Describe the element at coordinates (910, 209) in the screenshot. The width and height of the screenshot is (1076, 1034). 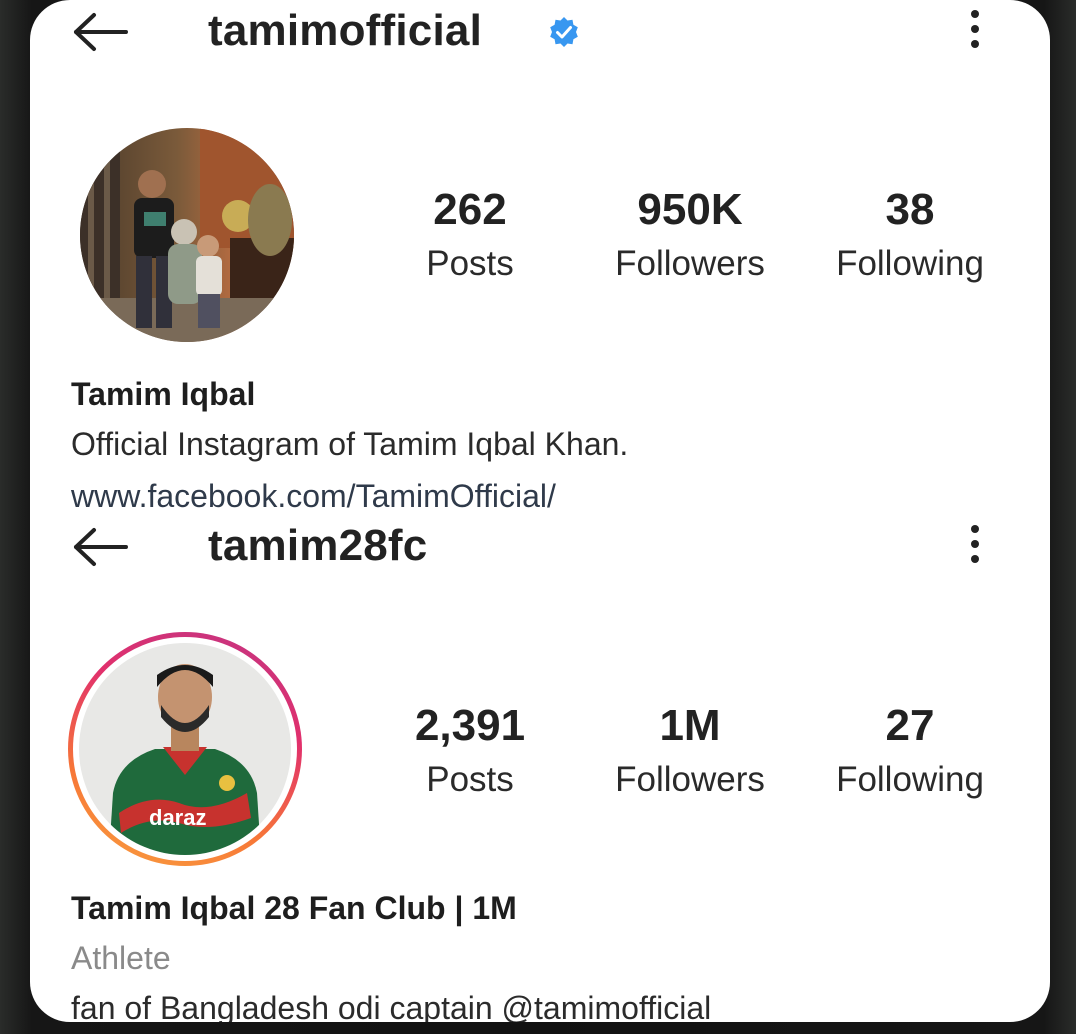
I see `following-count: 38` at that location.